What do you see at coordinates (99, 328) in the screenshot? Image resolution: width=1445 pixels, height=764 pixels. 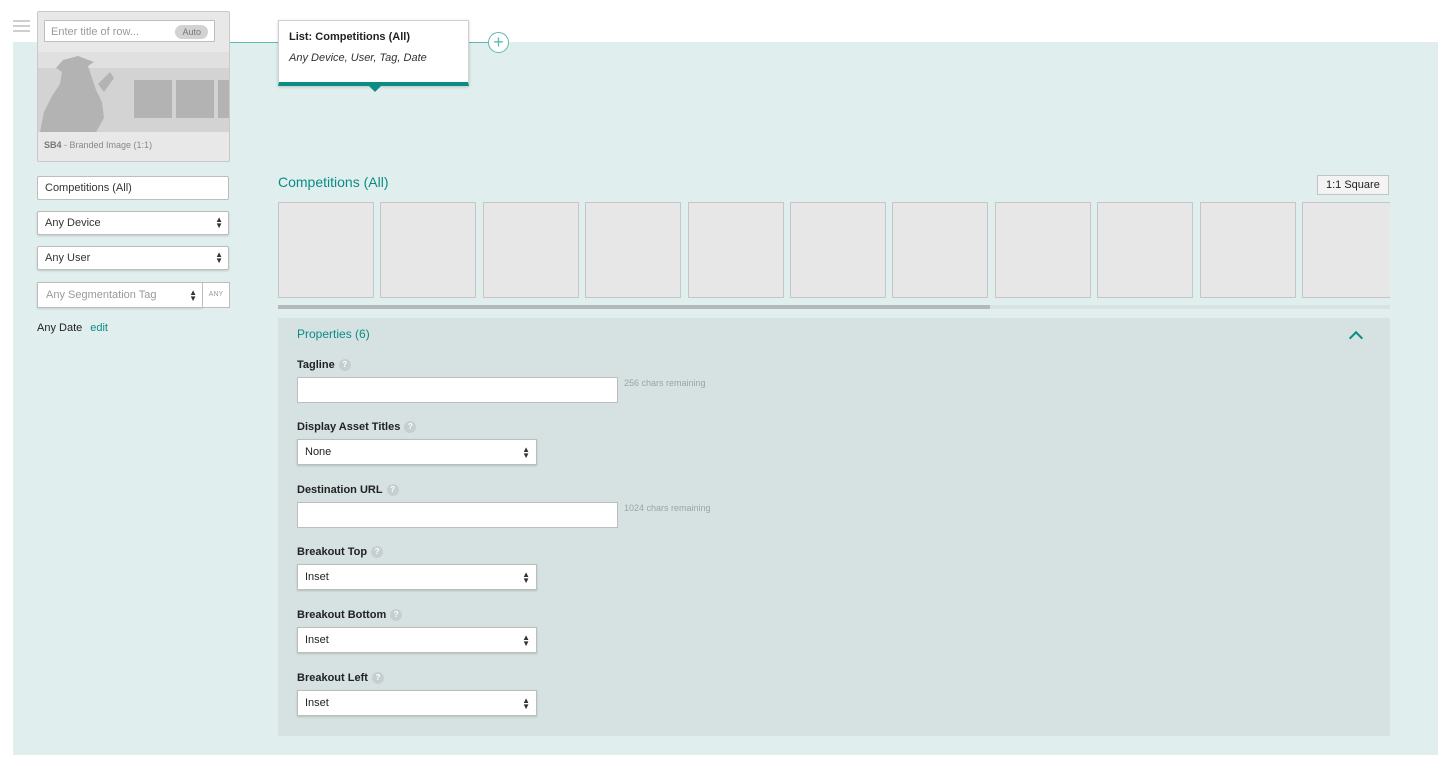 I see `date-edit-link: edit` at bounding box center [99, 328].